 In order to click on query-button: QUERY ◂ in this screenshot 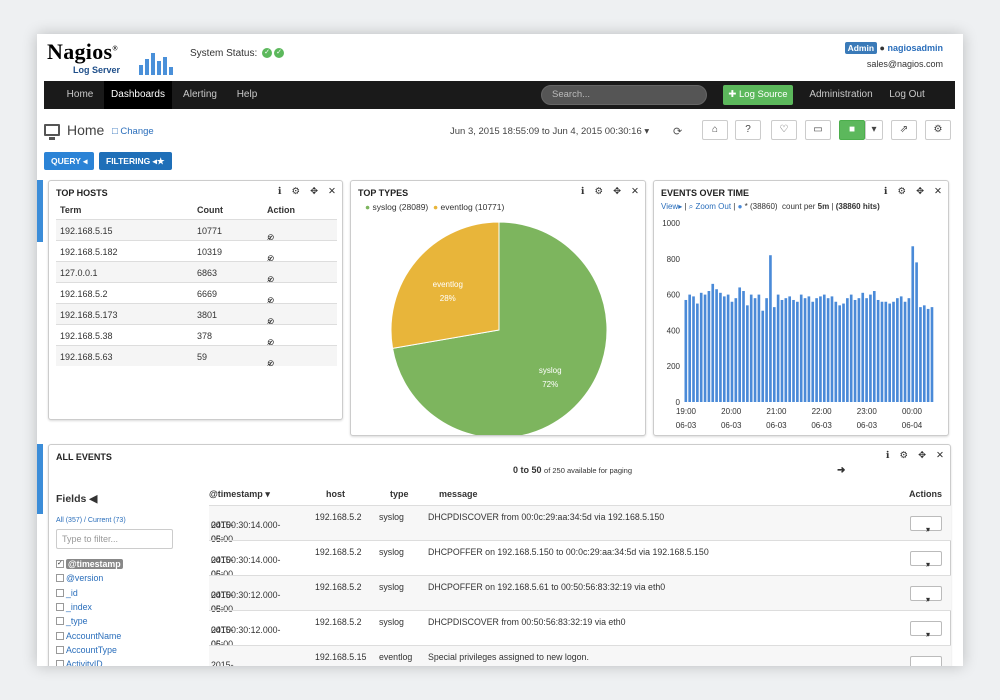, I will do `click(69, 161)`.